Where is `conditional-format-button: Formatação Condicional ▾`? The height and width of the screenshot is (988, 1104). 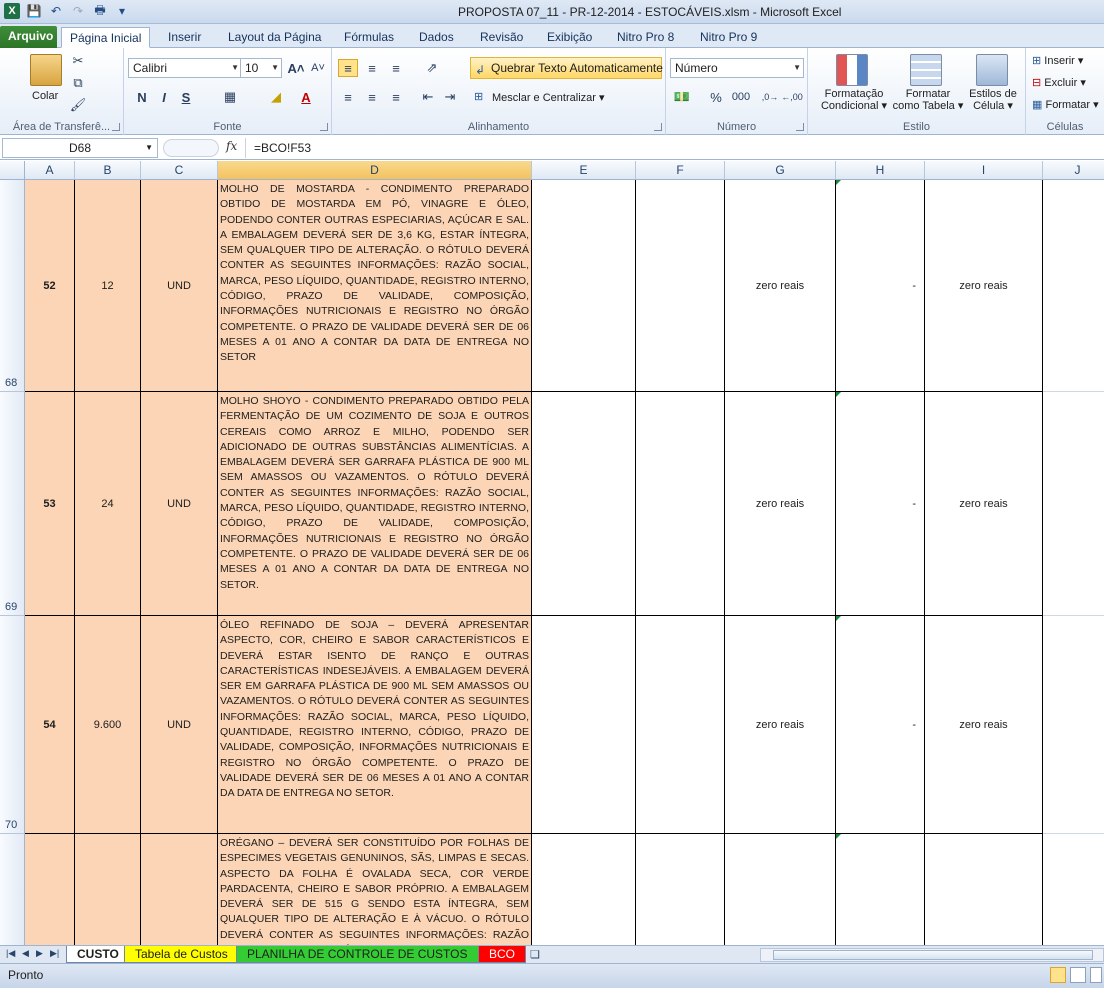
conditional-format-button: Formatação Condicional ▾ is located at coordinates (854, 100).